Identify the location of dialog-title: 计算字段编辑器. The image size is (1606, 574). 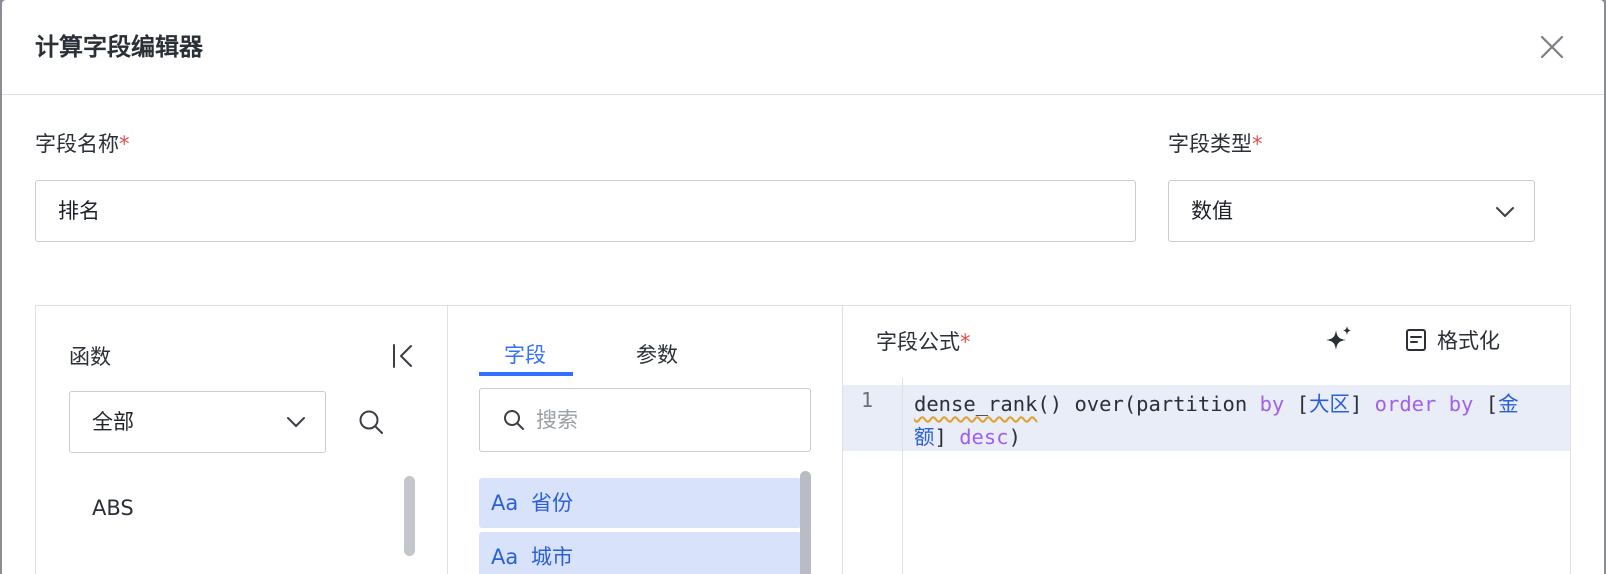
(119, 47).